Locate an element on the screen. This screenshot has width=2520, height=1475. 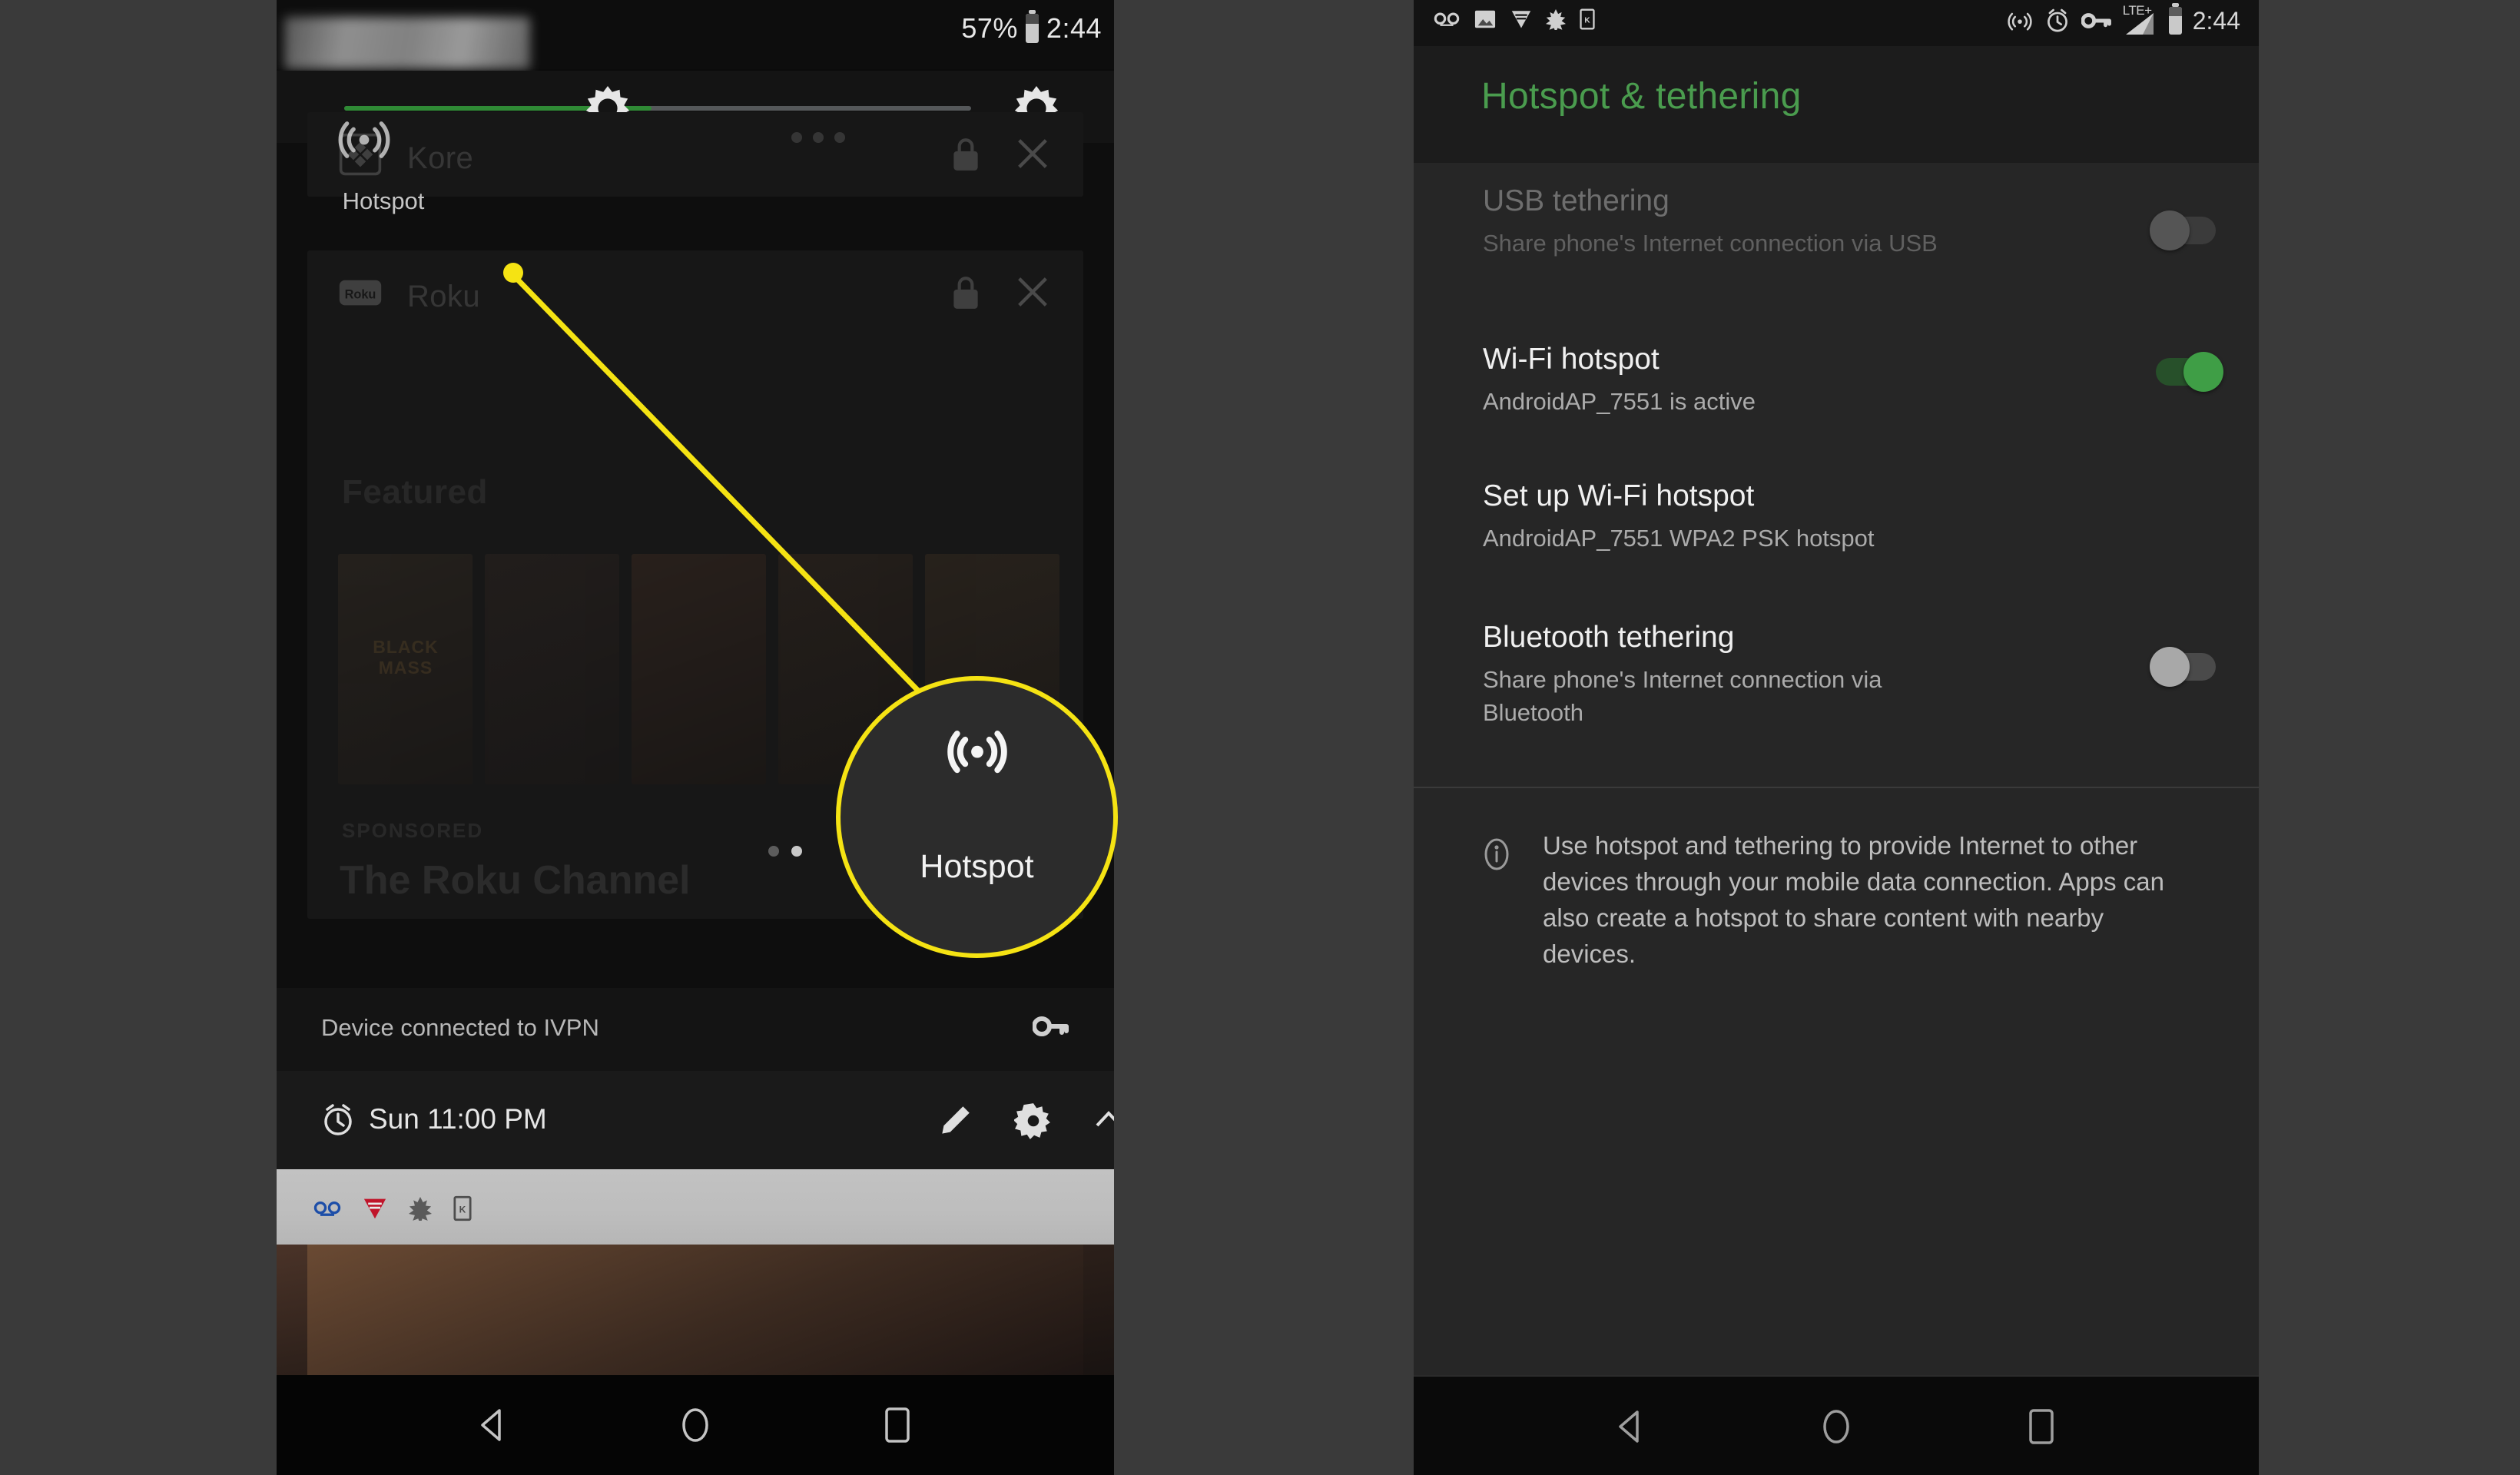
left-navigation-bar is located at coordinates (696, 1425).